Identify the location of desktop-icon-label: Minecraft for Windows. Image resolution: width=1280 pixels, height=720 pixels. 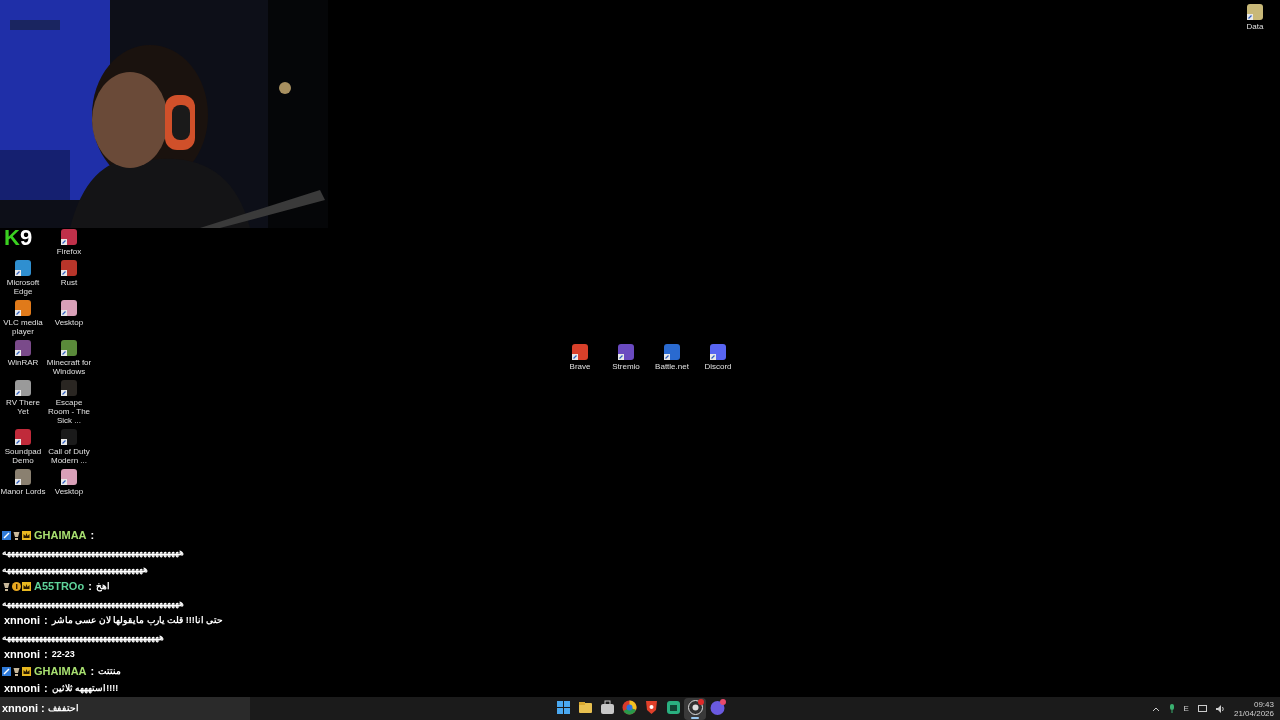
(69, 367).